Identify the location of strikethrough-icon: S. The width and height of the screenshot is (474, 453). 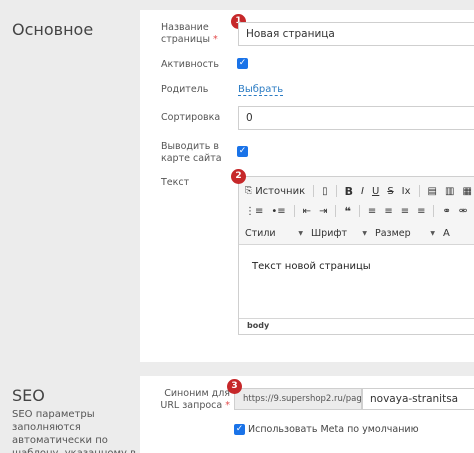
(390, 191).